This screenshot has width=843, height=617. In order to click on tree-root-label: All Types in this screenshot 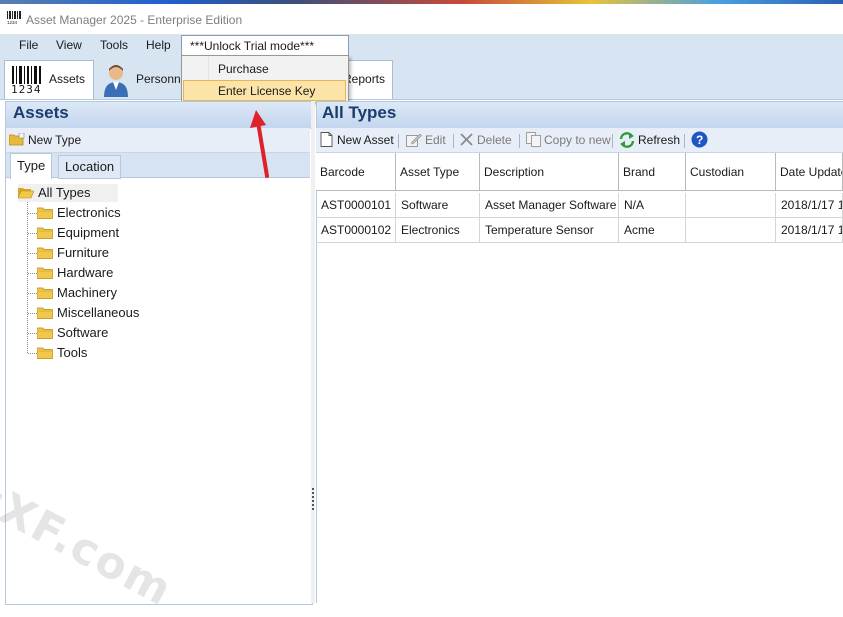, I will do `click(64, 192)`.